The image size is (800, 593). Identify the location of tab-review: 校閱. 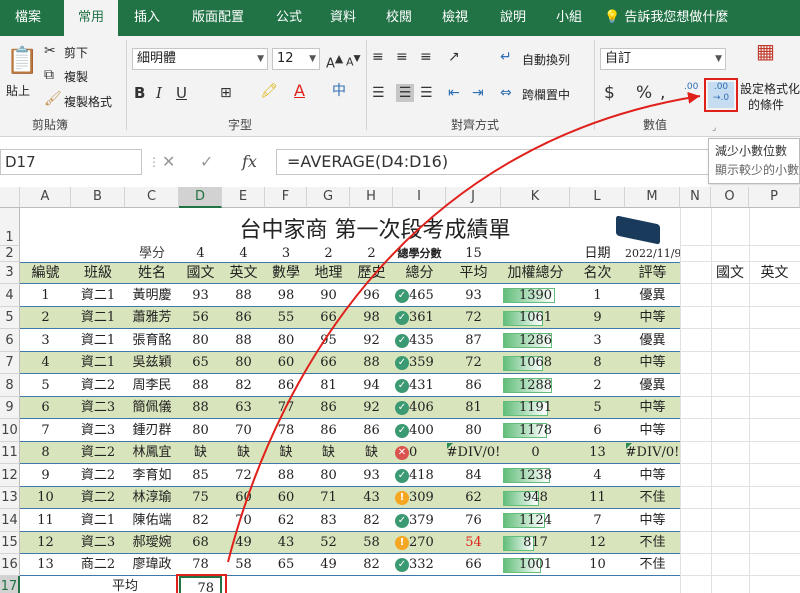
(399, 18).